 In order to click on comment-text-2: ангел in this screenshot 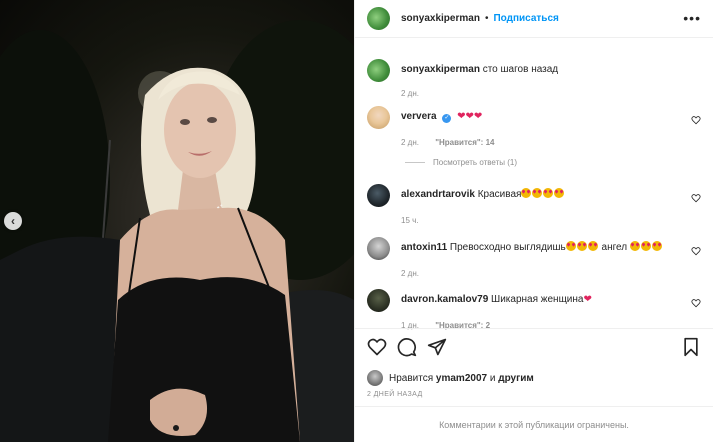, I will do `click(614, 247)`.